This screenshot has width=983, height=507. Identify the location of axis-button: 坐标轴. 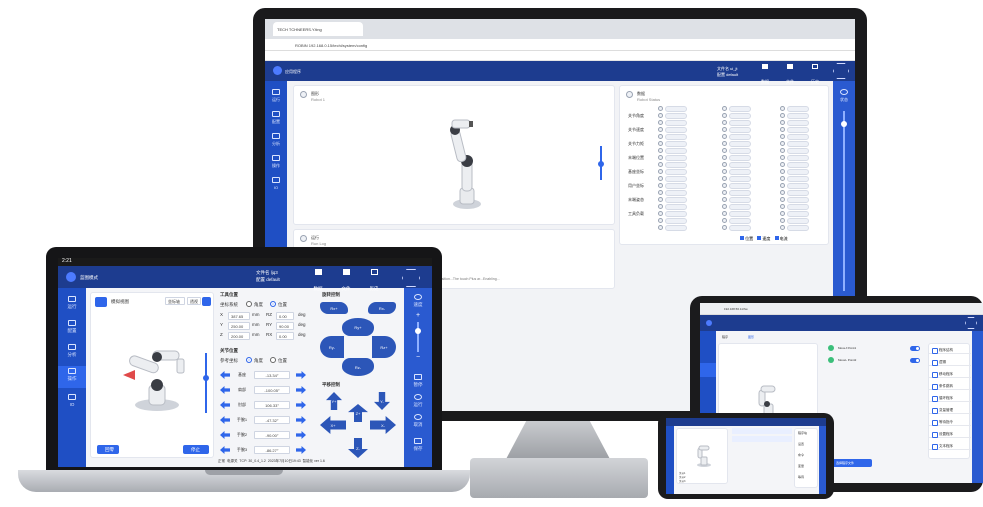
(175, 301).